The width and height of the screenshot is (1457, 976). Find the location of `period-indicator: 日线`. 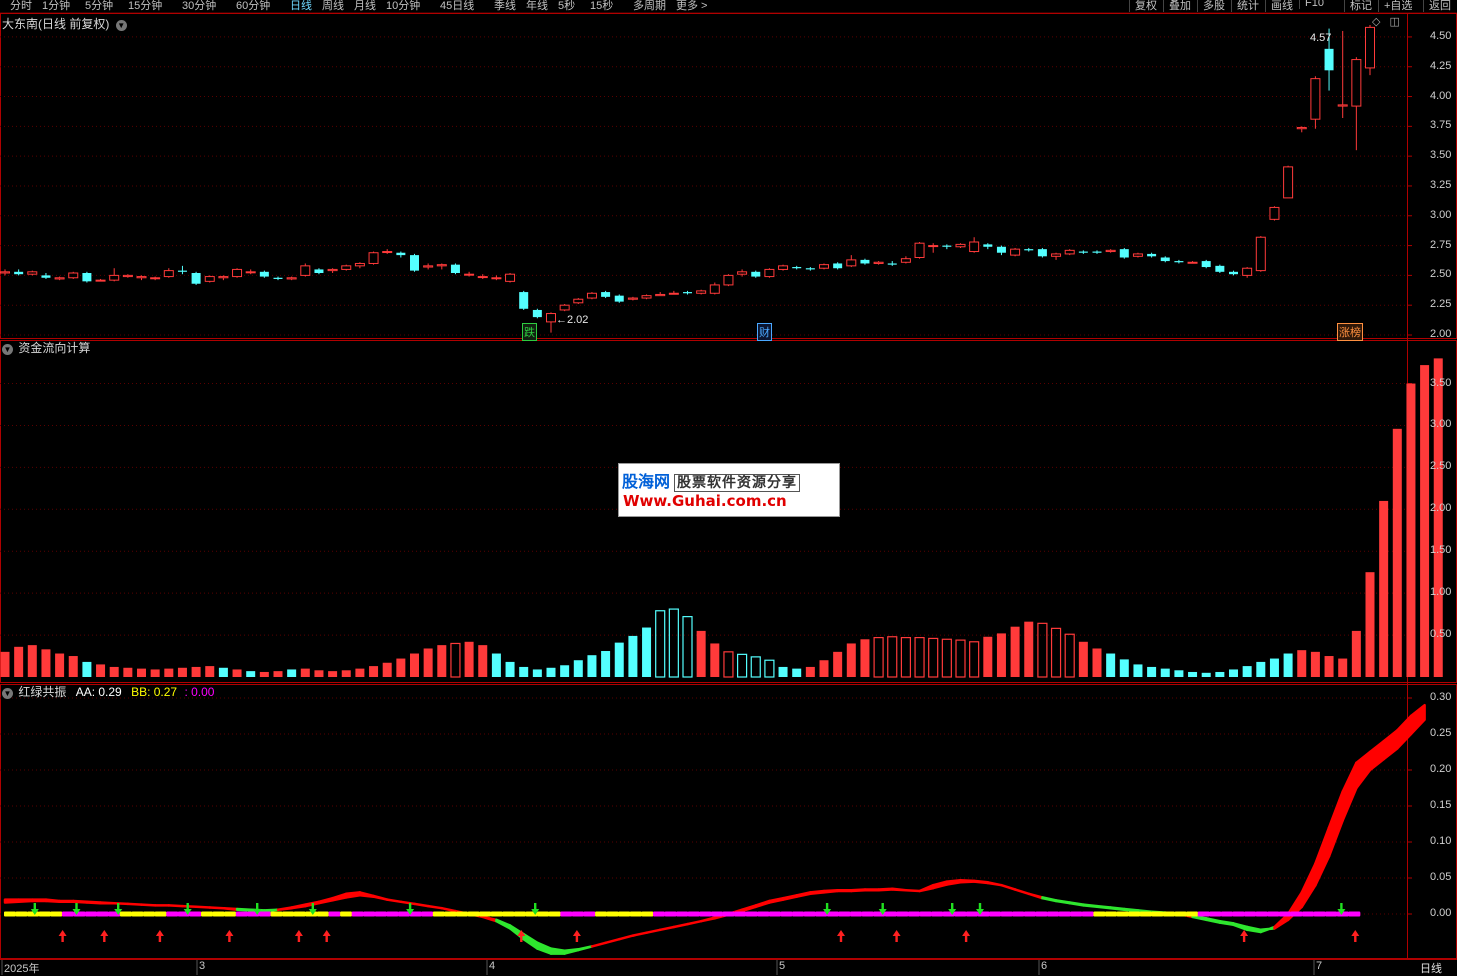

period-indicator: 日线 is located at coordinates (1431, 968).